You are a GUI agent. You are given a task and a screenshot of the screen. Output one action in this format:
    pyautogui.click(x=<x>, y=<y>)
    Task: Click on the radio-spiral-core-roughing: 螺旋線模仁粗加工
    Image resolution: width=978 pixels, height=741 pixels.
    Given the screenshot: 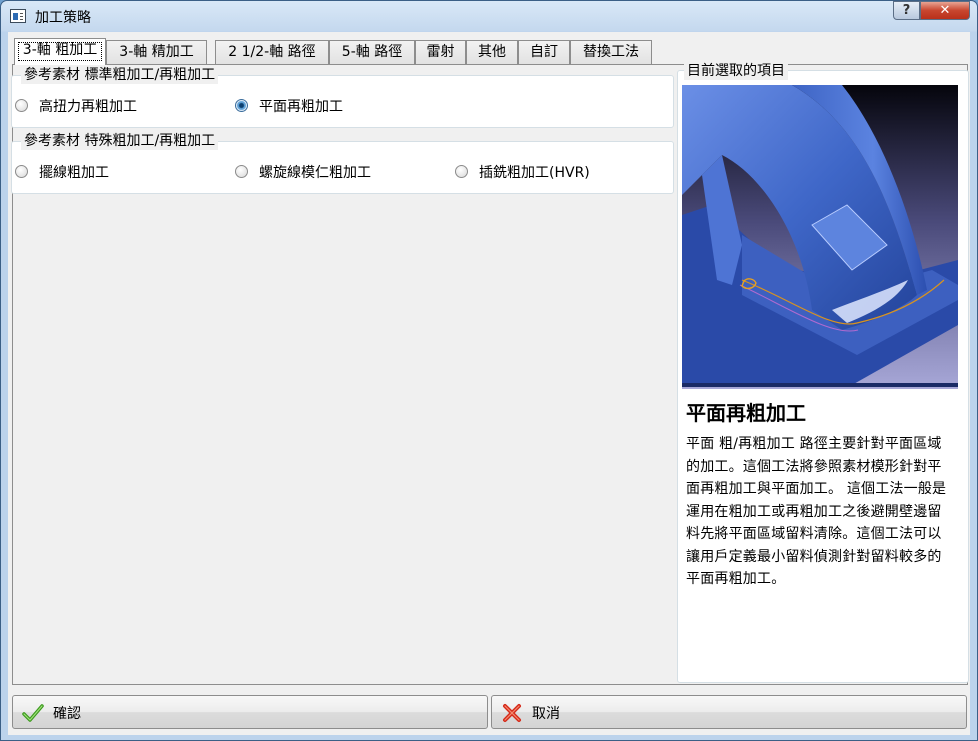 What is the action you would take?
    pyautogui.click(x=330, y=173)
    